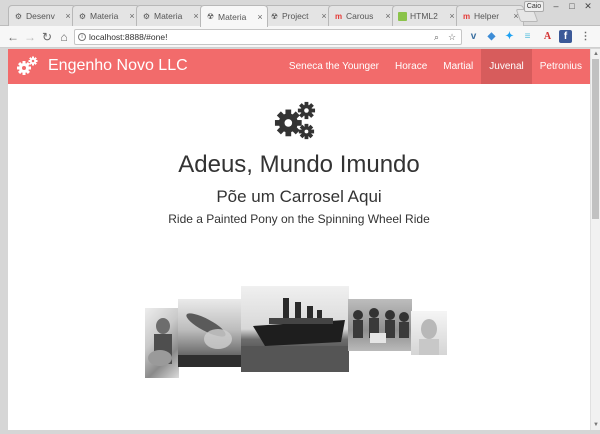 Image resolution: width=600 pixels, height=434 pixels. Describe the element at coordinates (534, 6) in the screenshot. I see `profile-button: Caio` at that location.